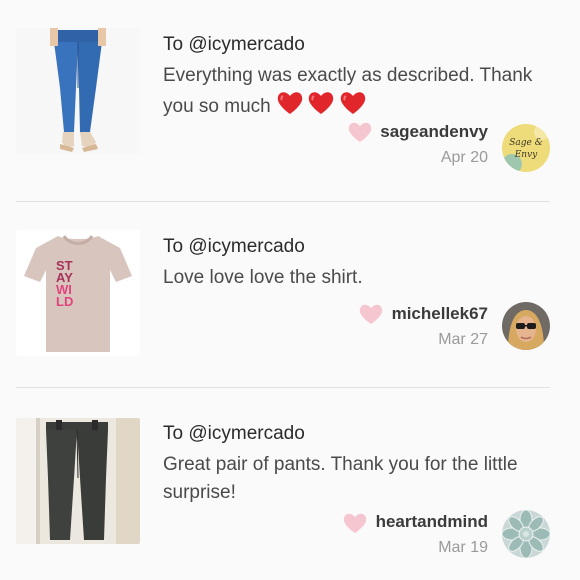 This screenshot has height=580, width=580. I want to click on jeans-photo-icon, so click(78, 91).